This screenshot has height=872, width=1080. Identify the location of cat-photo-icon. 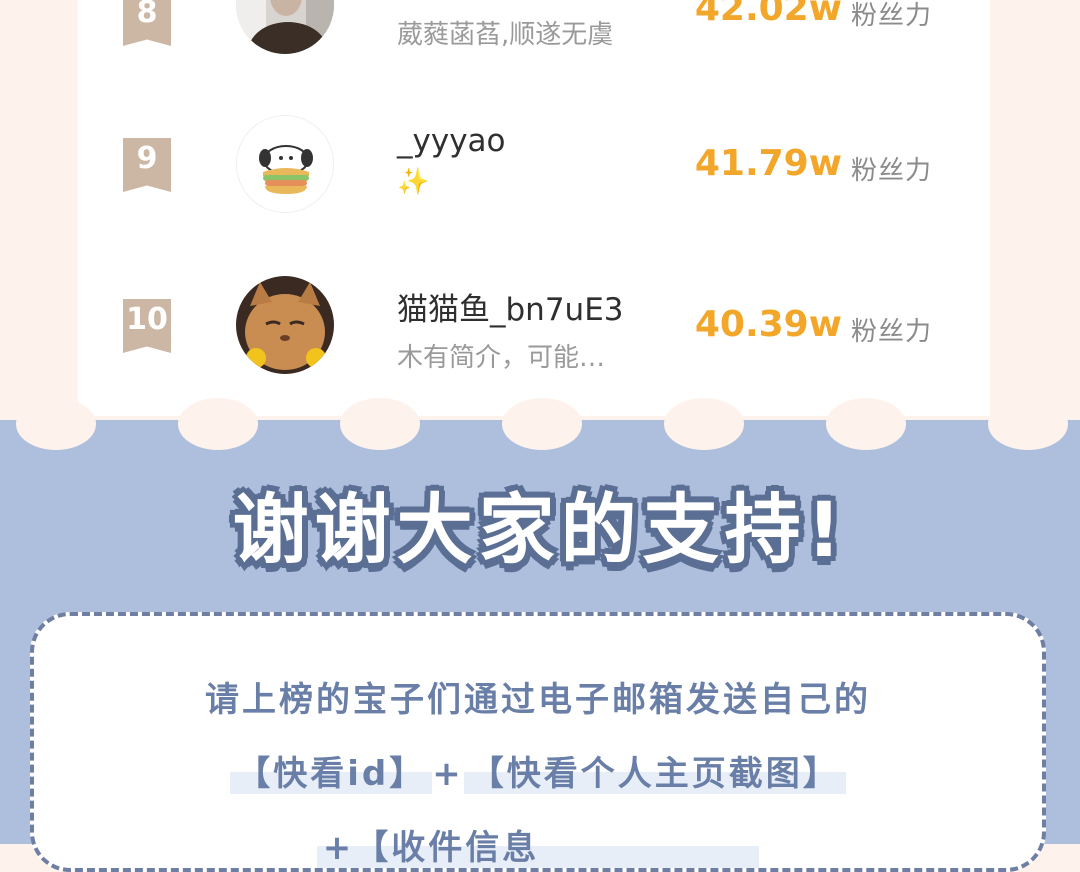
(285, 325).